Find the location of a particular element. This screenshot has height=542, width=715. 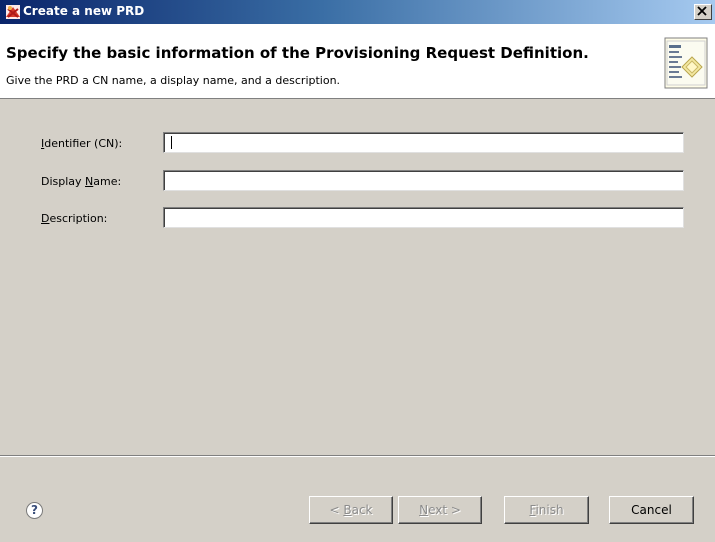

back-button: < Back is located at coordinates (351, 510).